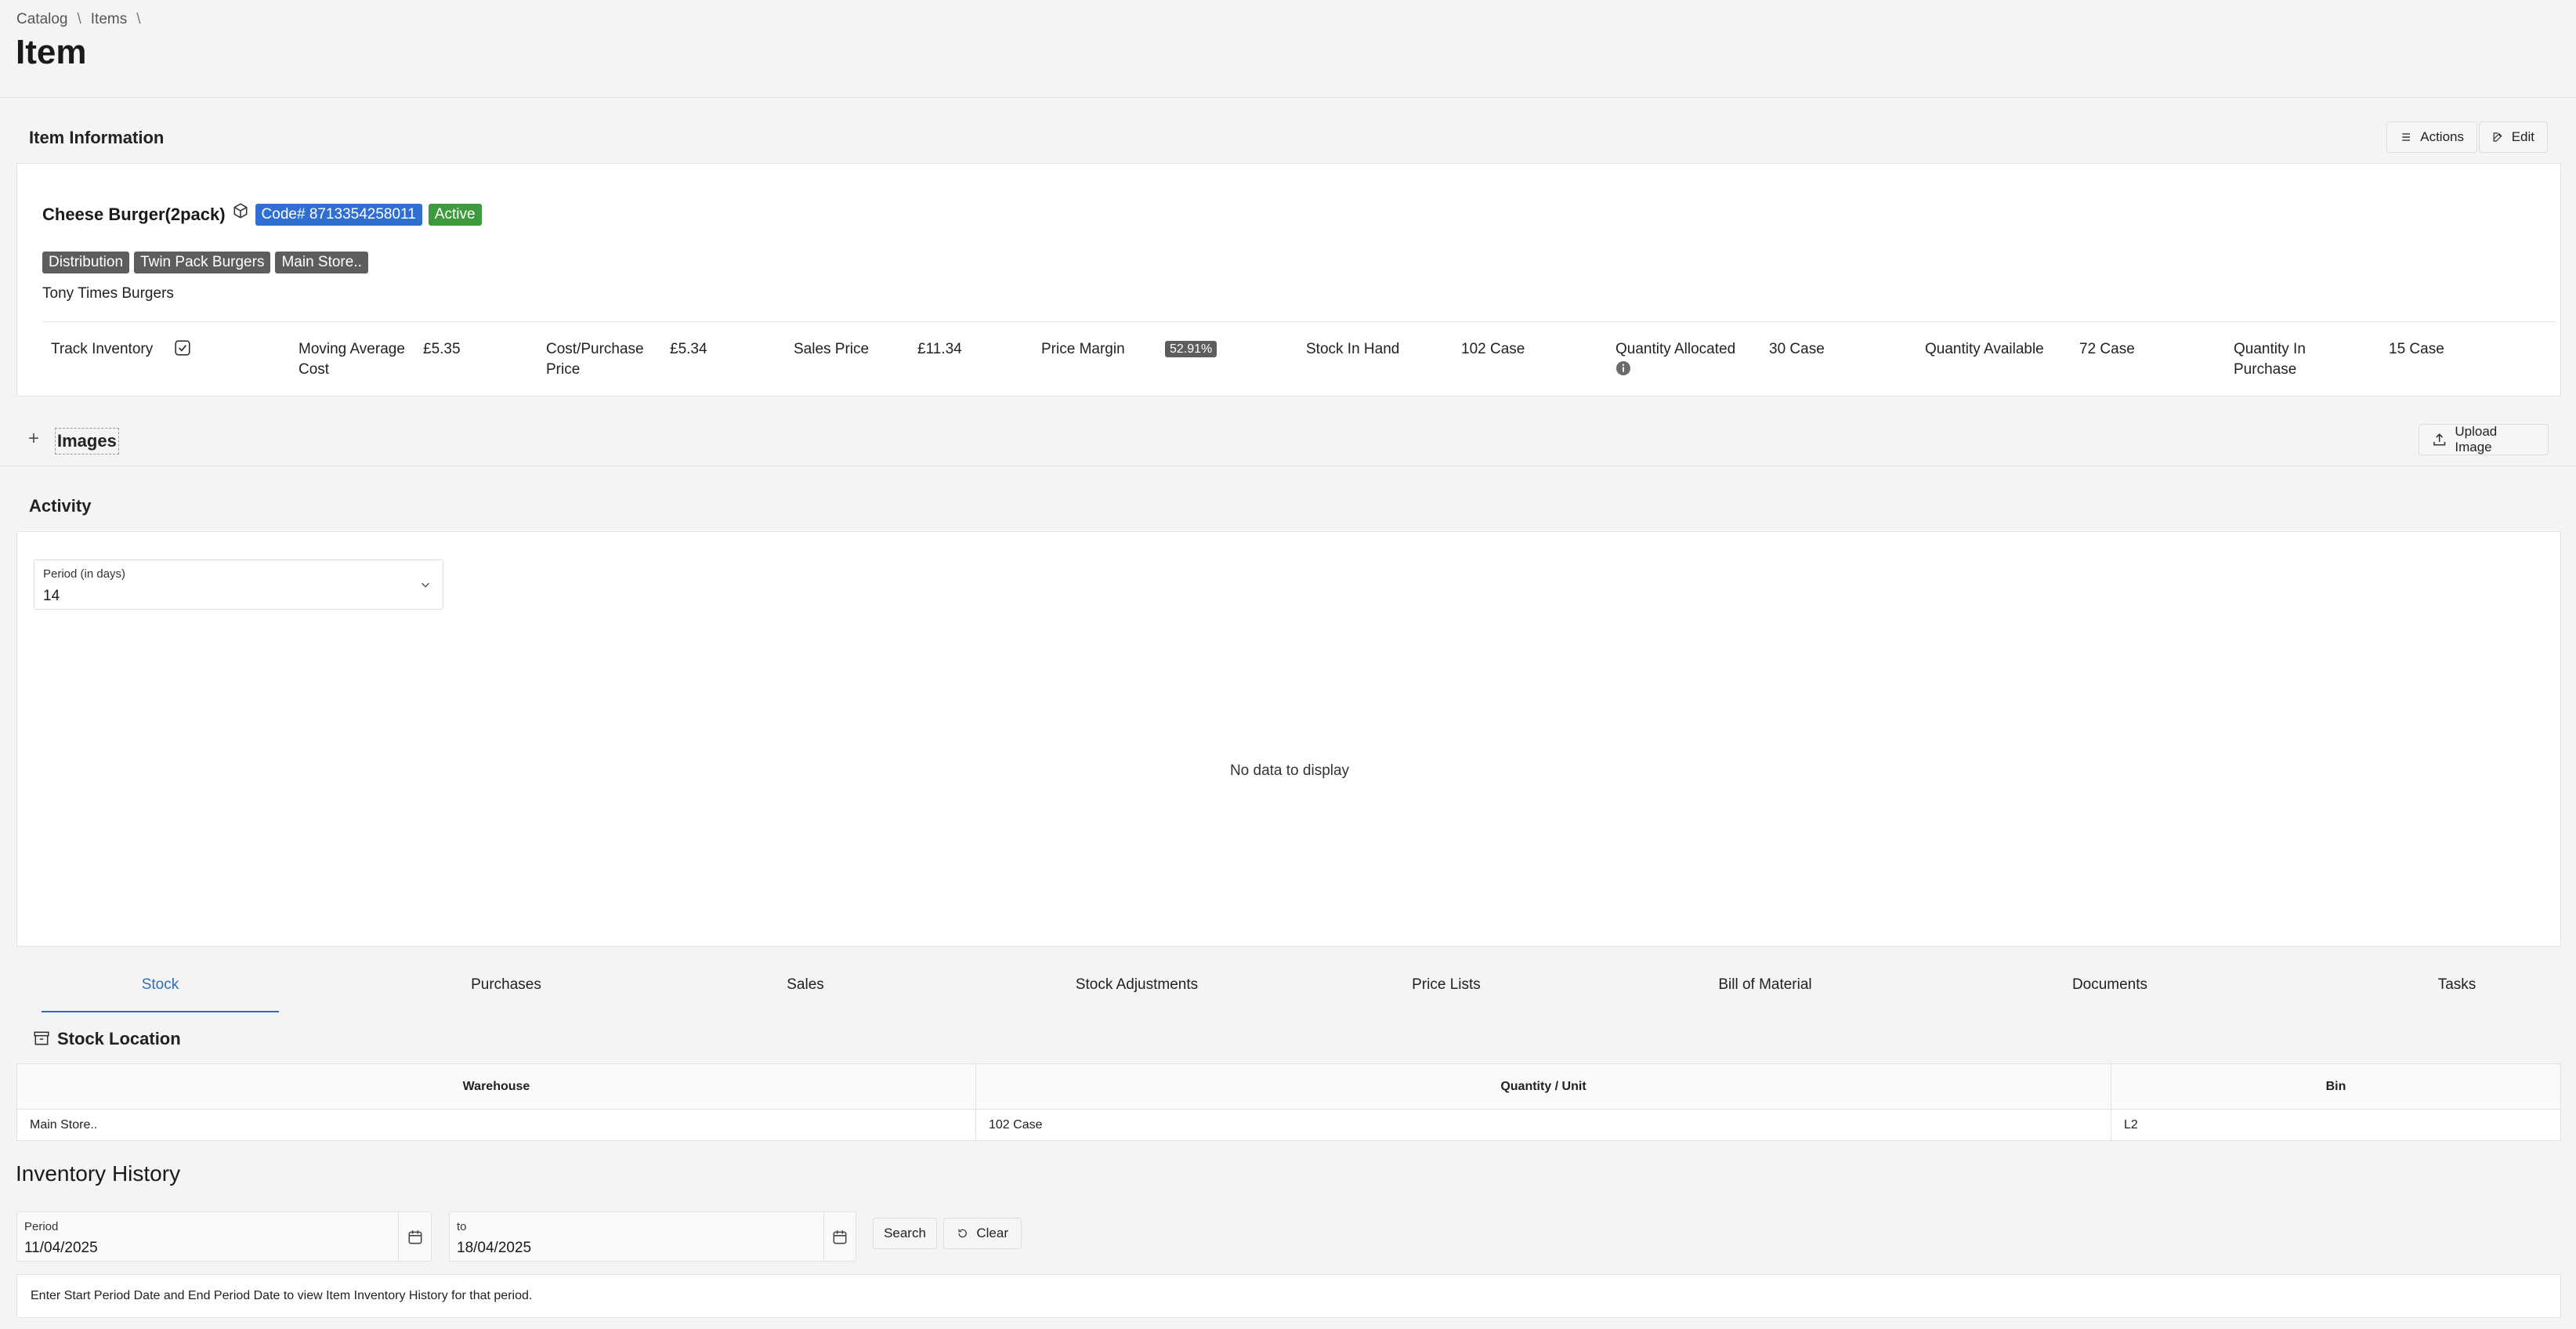 The width and height of the screenshot is (2576, 1329). I want to click on package-icon, so click(241, 211).